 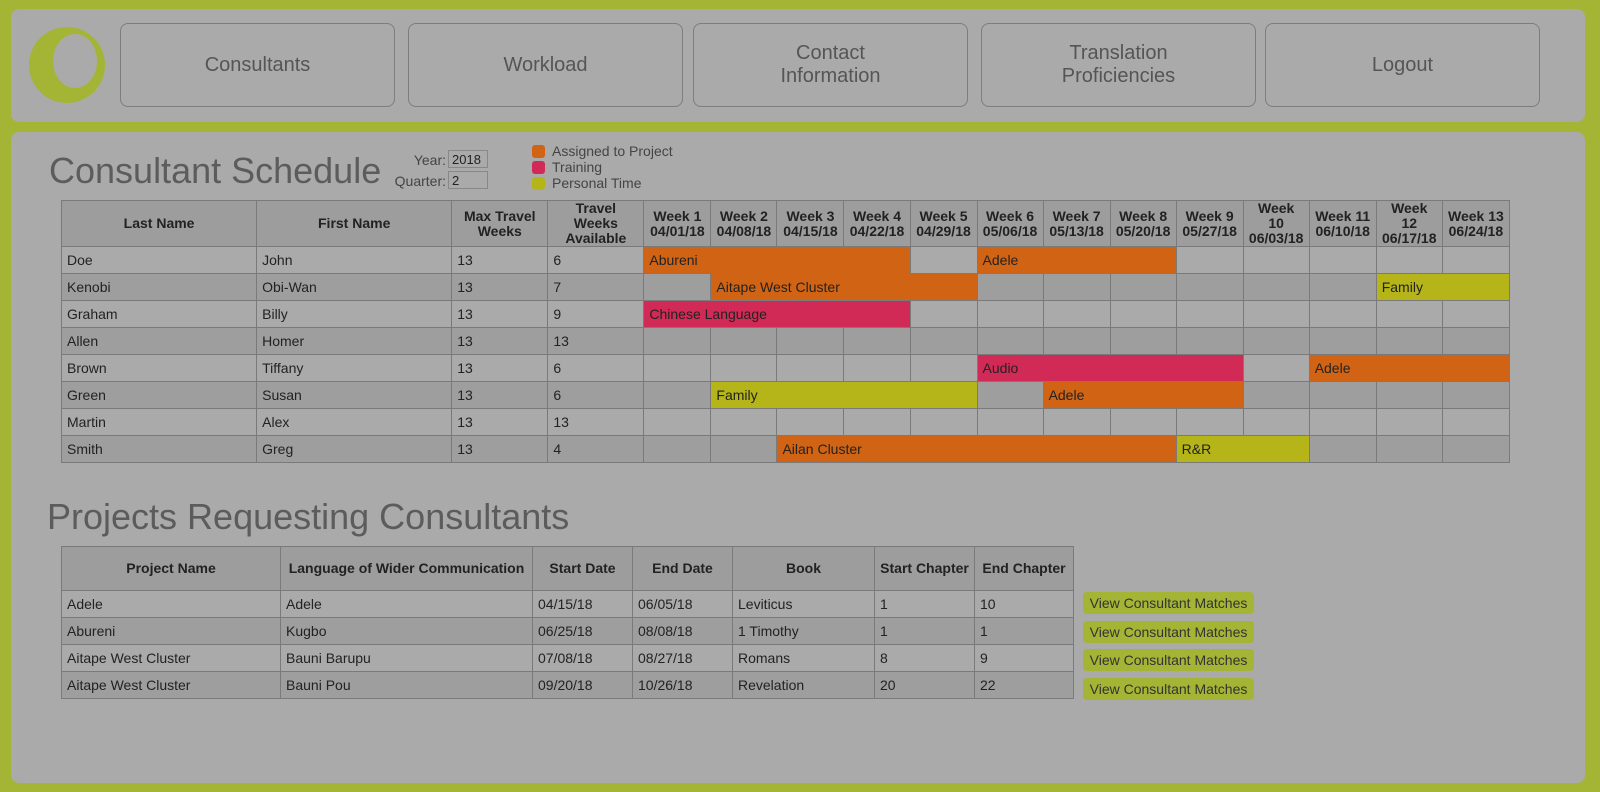 What do you see at coordinates (1409, 238) in the screenshot?
I see `week-date: 06/17/18` at bounding box center [1409, 238].